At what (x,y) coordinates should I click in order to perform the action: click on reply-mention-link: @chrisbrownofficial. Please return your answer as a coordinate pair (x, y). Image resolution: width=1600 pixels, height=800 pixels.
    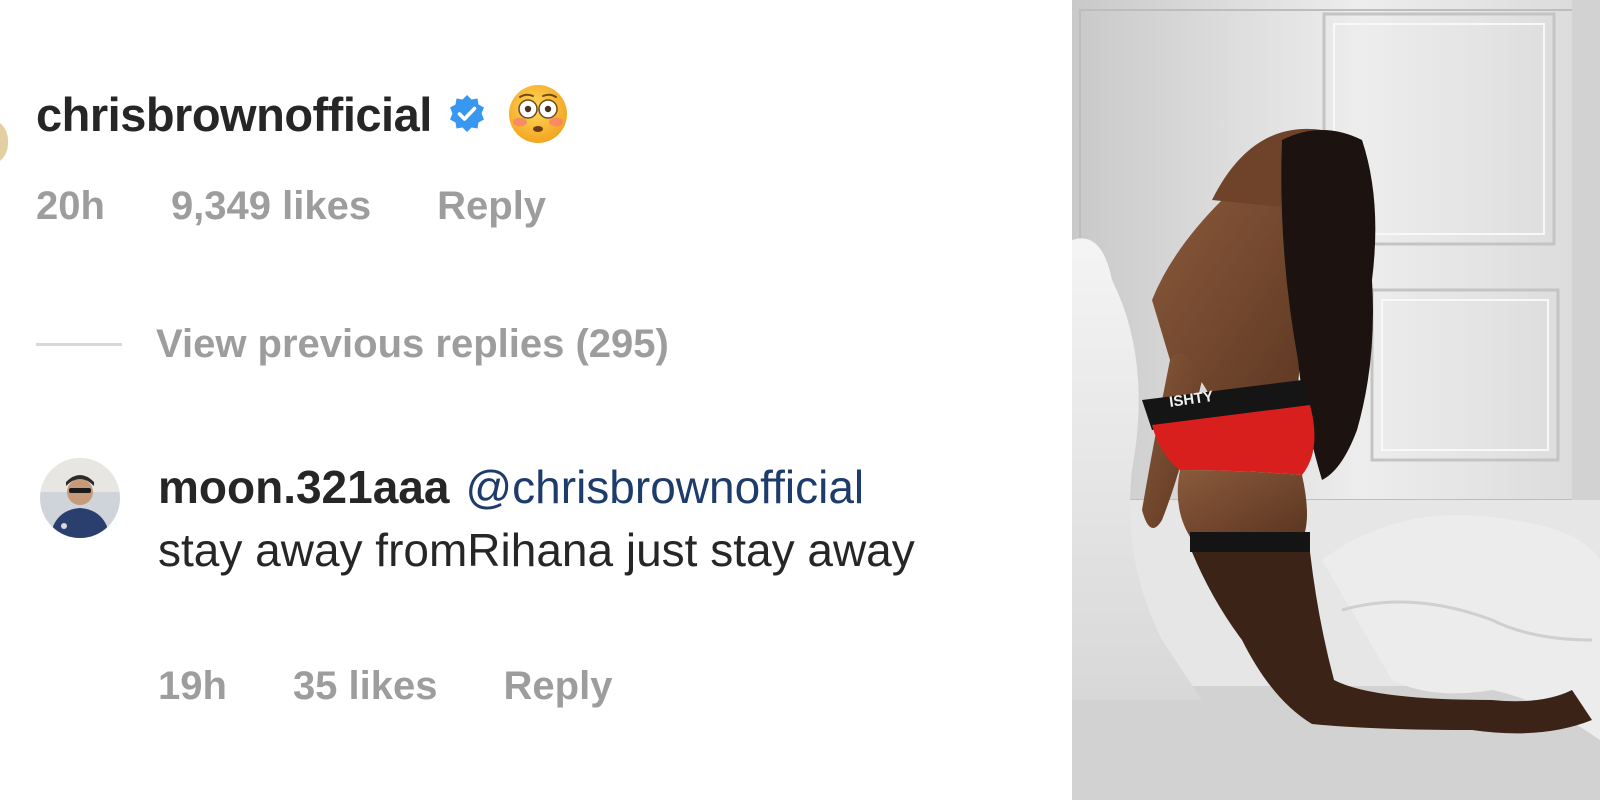
    Looking at the image, I should click on (664, 487).